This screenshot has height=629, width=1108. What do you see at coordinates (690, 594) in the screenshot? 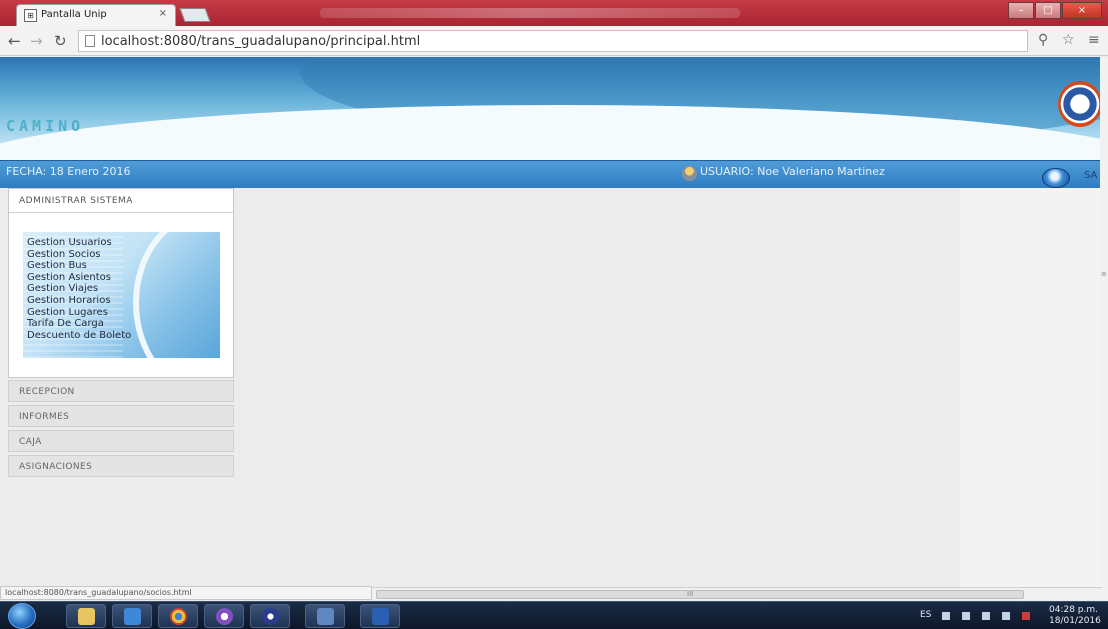
I see `scroll-grip: III` at bounding box center [690, 594].